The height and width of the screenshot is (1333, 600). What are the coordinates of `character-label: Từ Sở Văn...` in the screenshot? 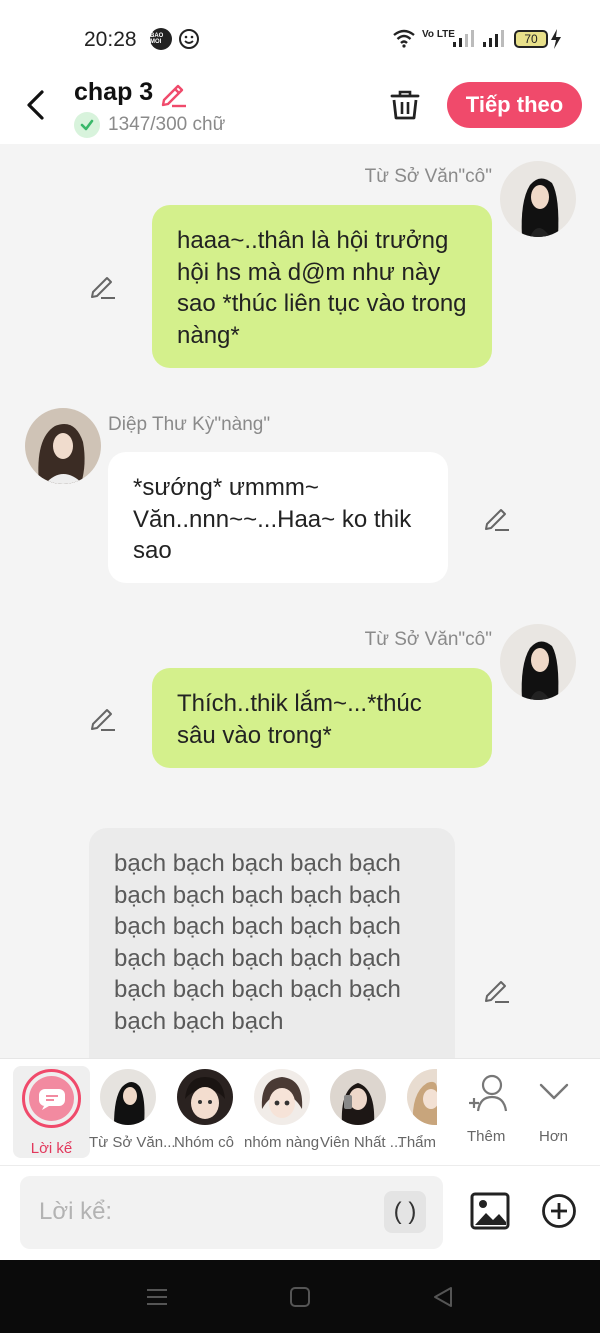 It's located at (132, 1142).